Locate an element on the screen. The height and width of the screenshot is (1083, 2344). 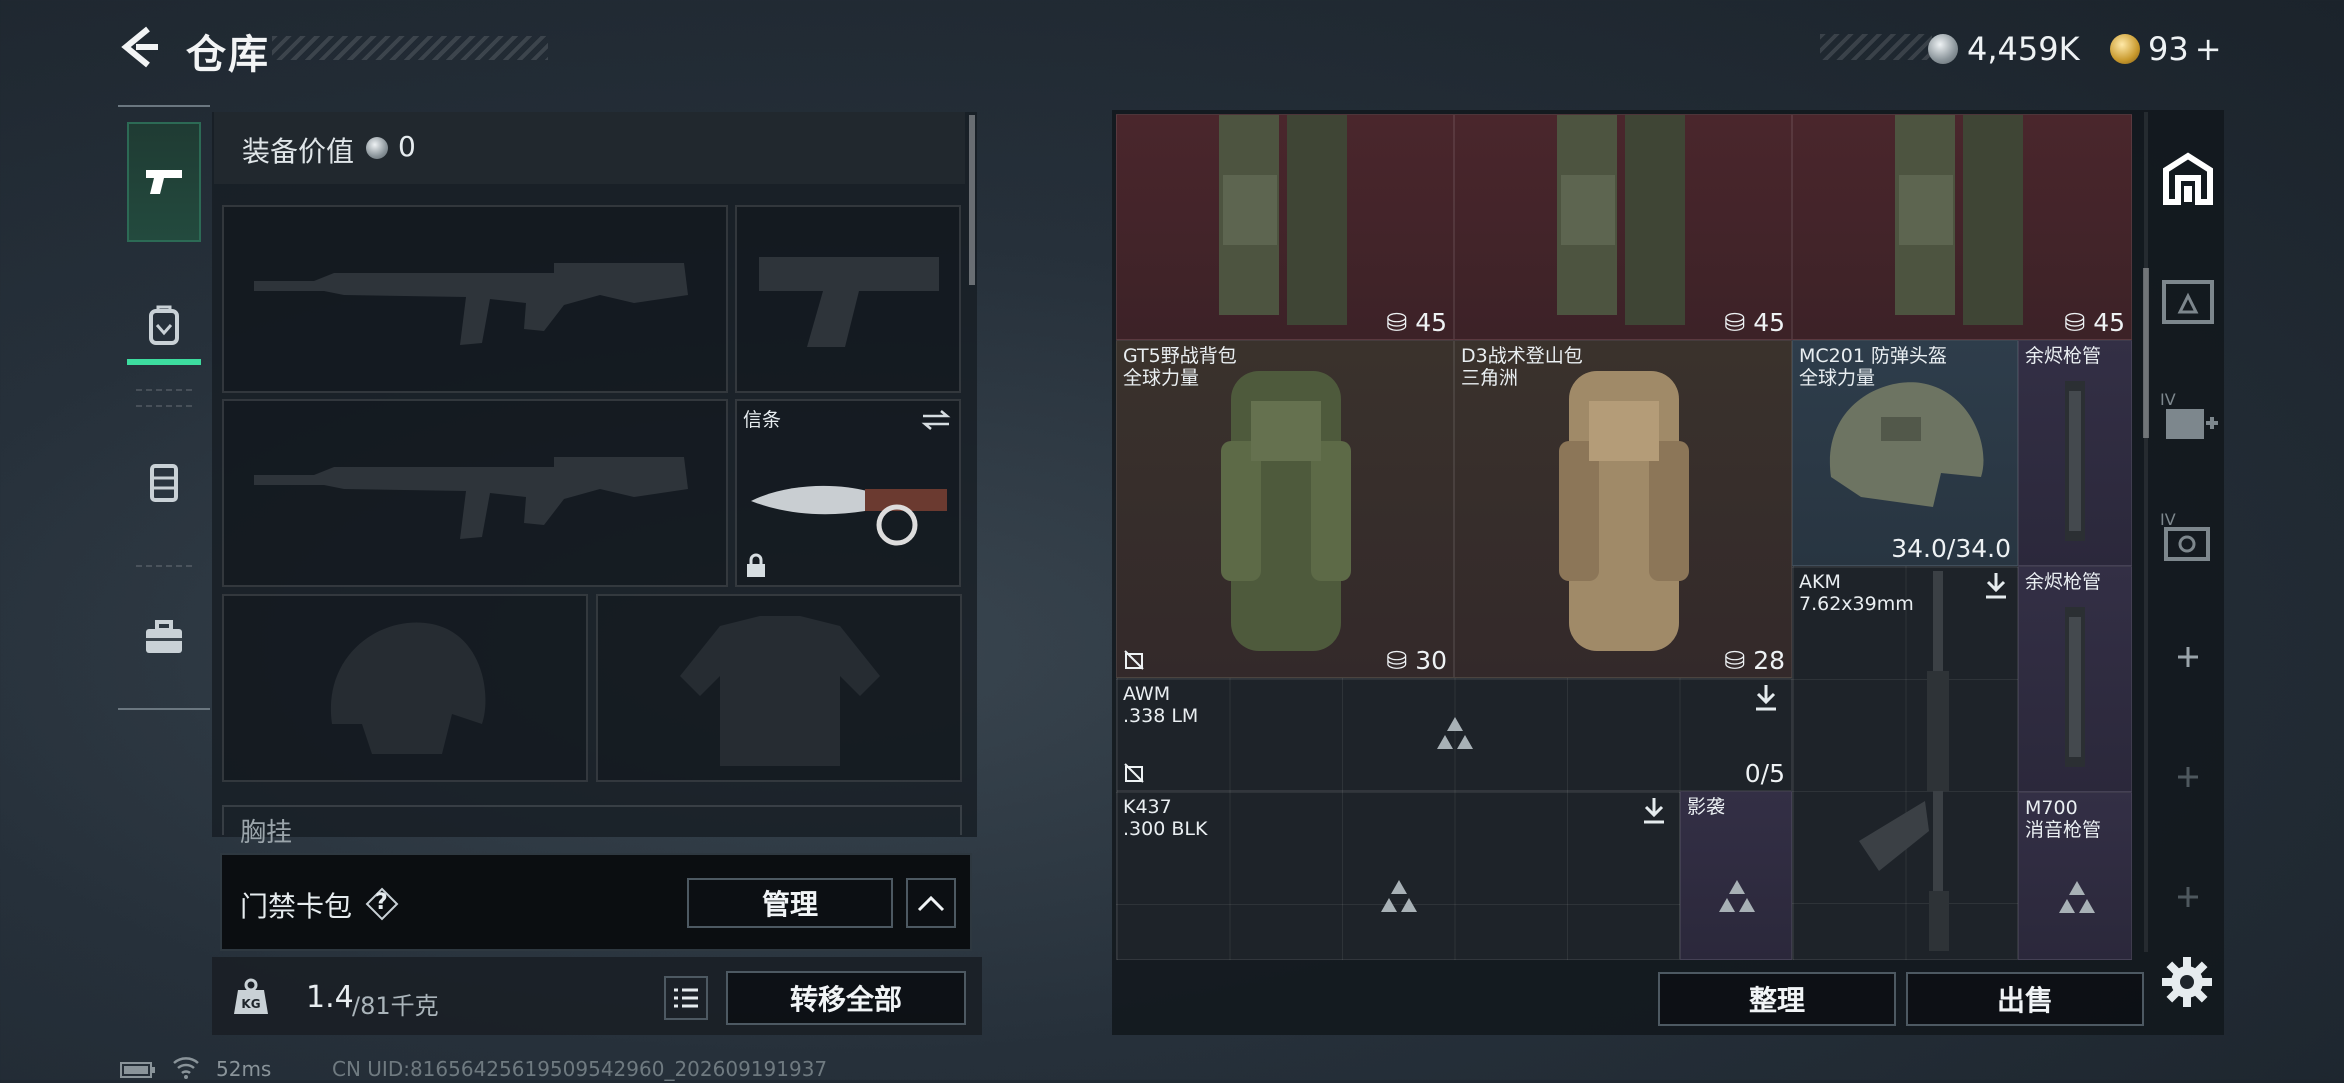
barrel-icon is located at coordinates (2075, 461).